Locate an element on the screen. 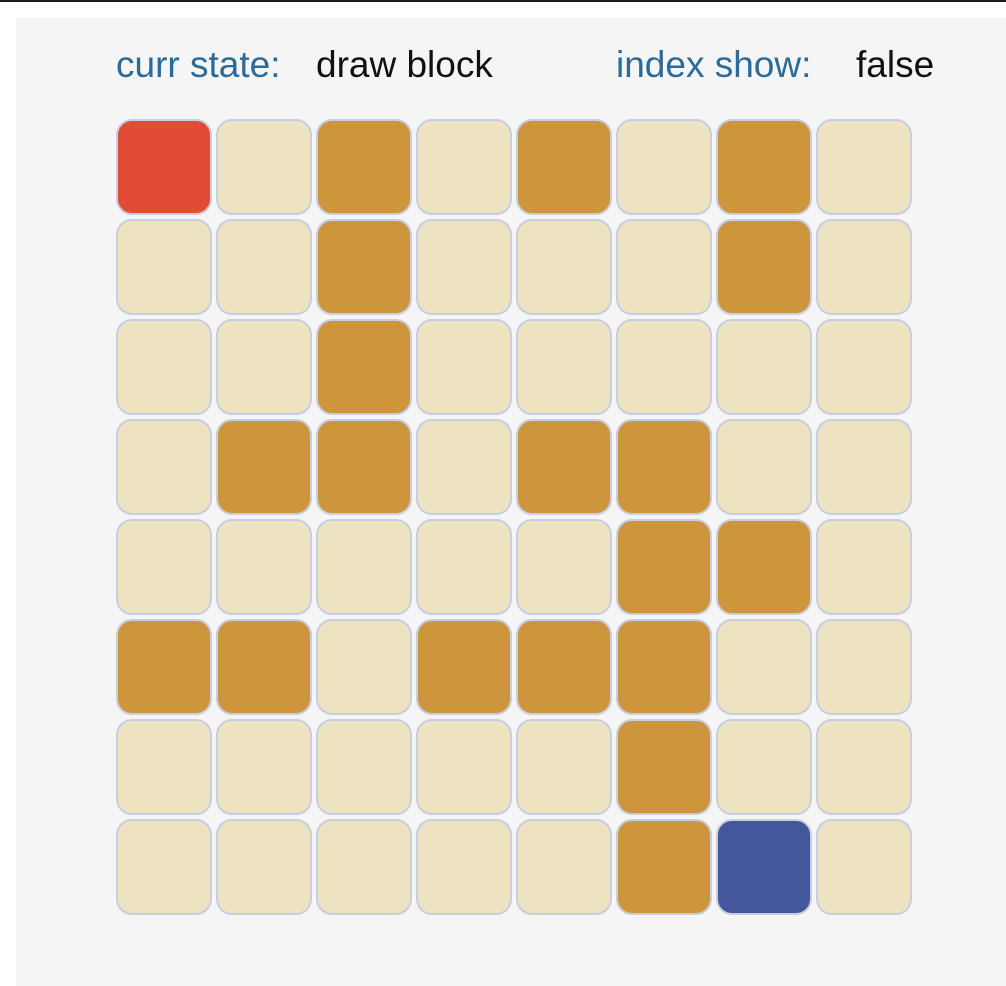 This screenshot has height=986, width=1006. index-show-value: false is located at coordinates (895, 64).